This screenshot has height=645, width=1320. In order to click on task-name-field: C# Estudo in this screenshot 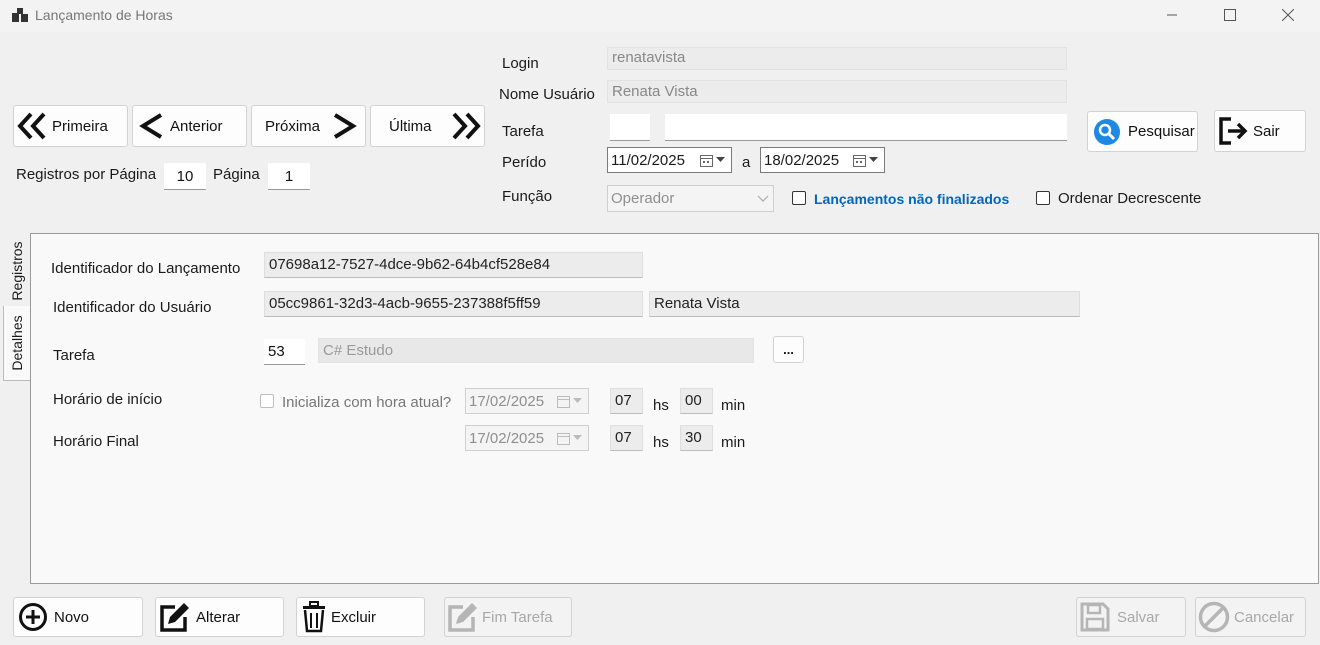, I will do `click(536, 350)`.